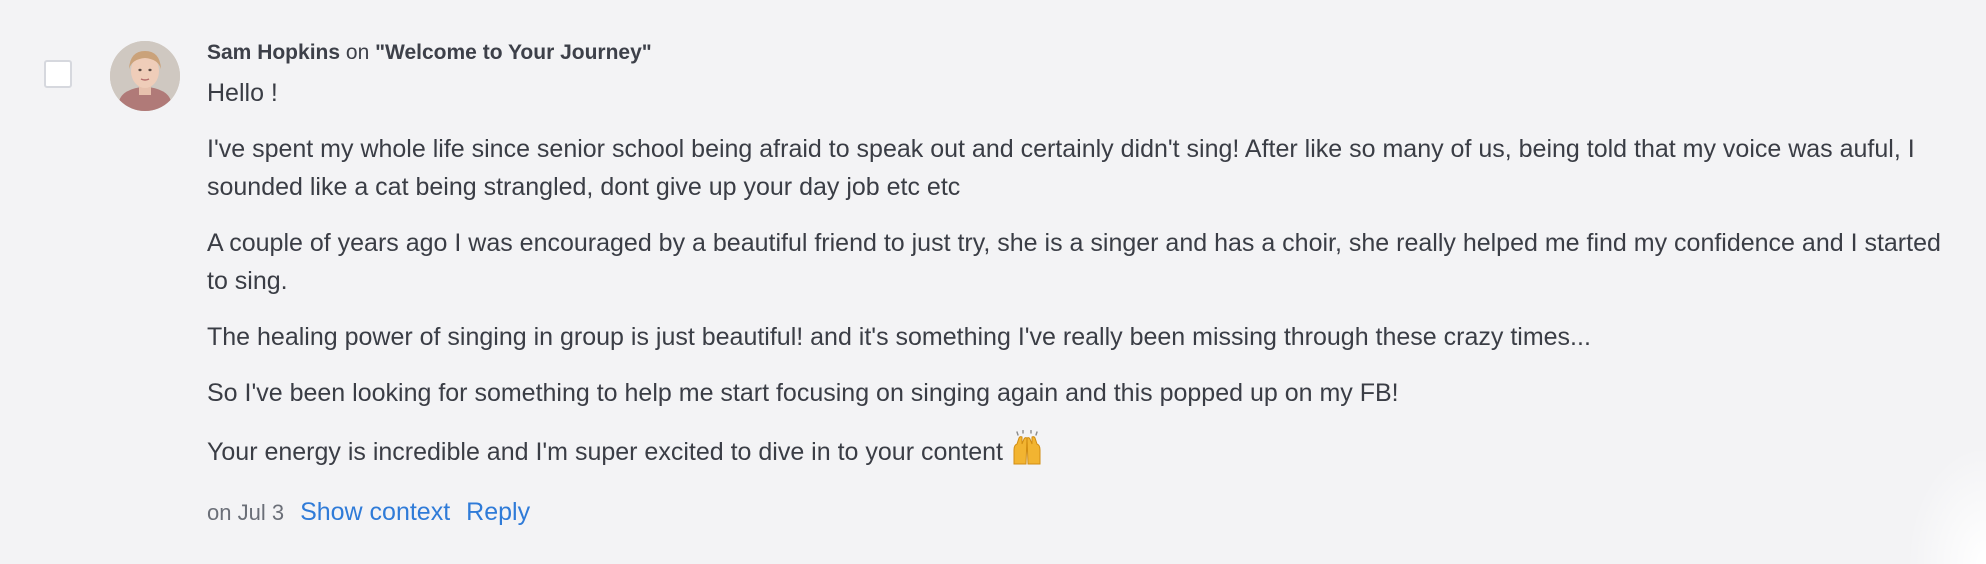  Describe the element at coordinates (498, 512) in the screenshot. I see `reply-link: Reply` at that location.